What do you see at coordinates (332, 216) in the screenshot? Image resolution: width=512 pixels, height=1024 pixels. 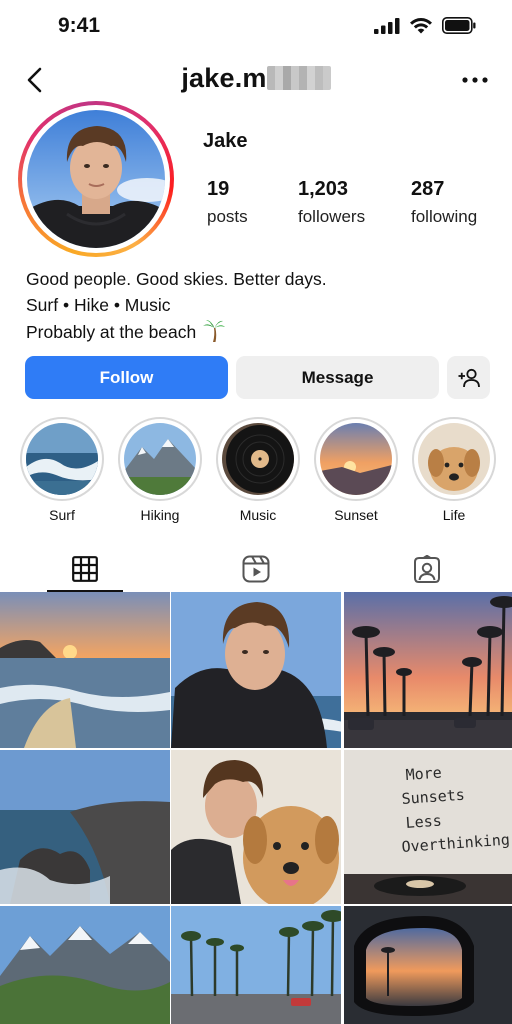 I see `followers-label: followers` at bounding box center [332, 216].